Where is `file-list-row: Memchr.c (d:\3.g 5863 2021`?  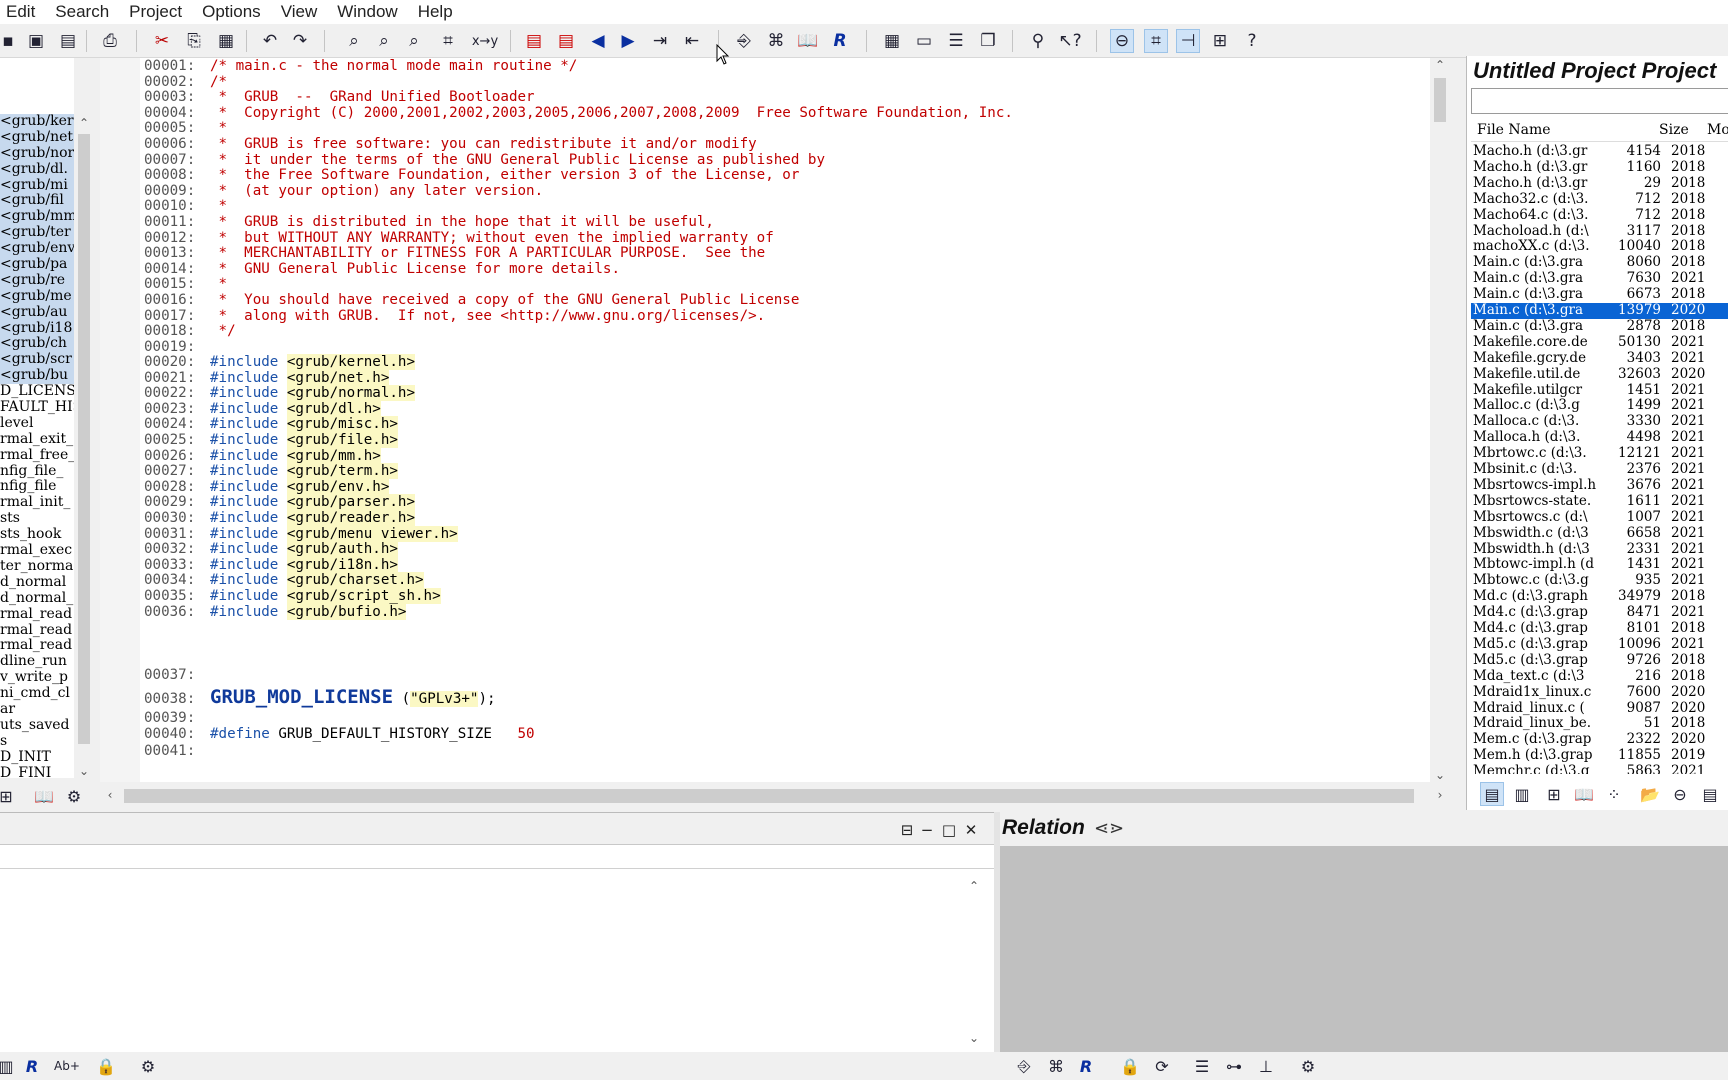
file-list-row: Memchr.c (d:\3.g 5863 2021 is located at coordinates (1599, 768).